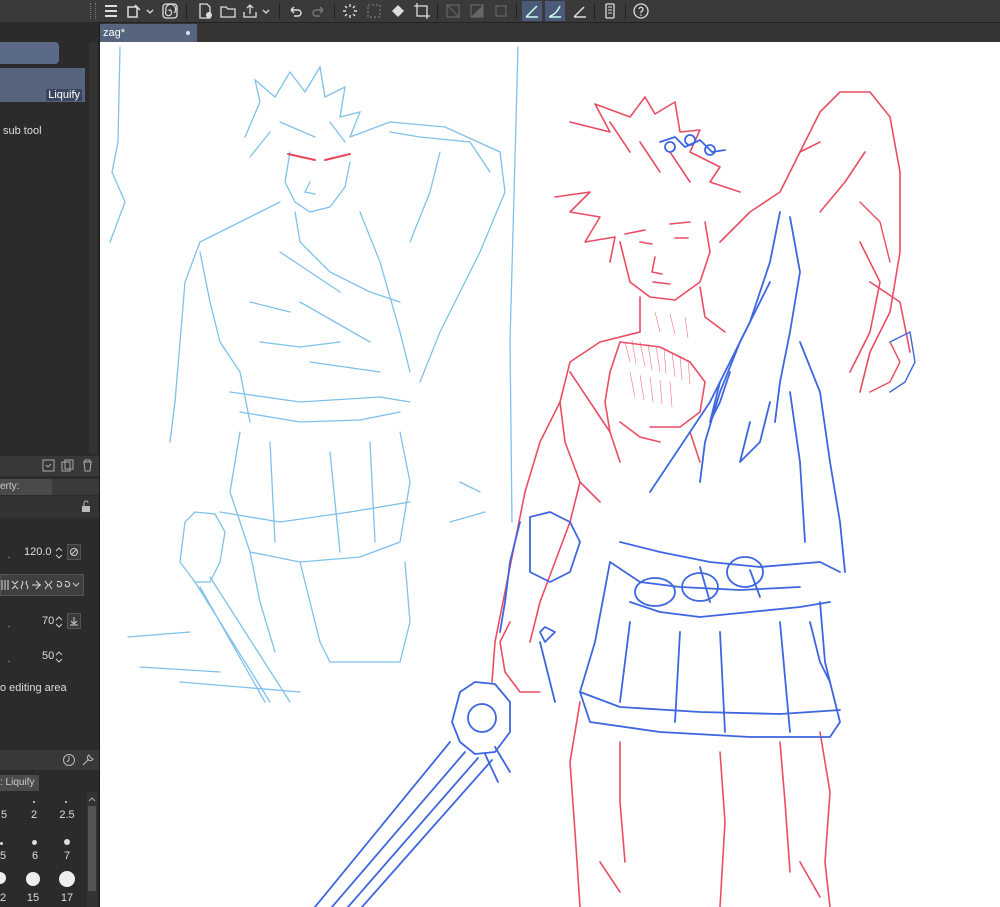 Image resolution: width=1000 pixels, height=907 pixels. What do you see at coordinates (35, 856) in the screenshot?
I see `brush-size-label: 6` at bounding box center [35, 856].